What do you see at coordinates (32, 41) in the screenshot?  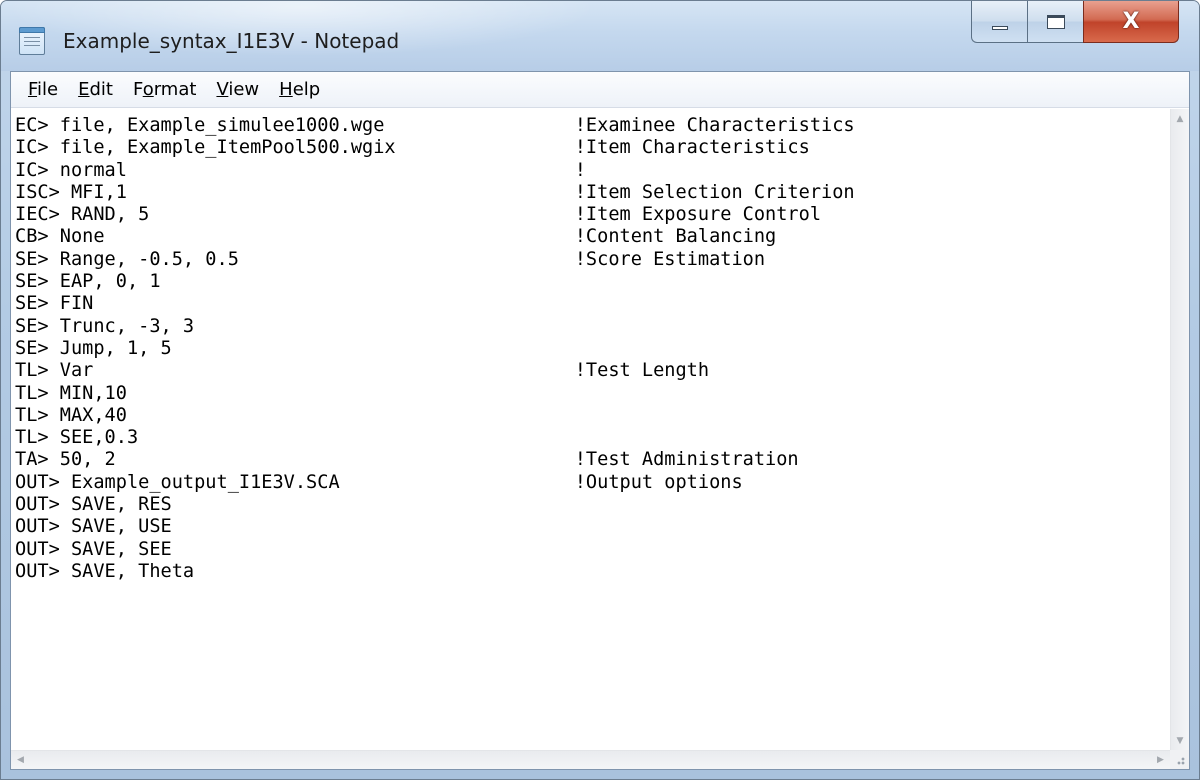 I see `notepad-icon` at bounding box center [32, 41].